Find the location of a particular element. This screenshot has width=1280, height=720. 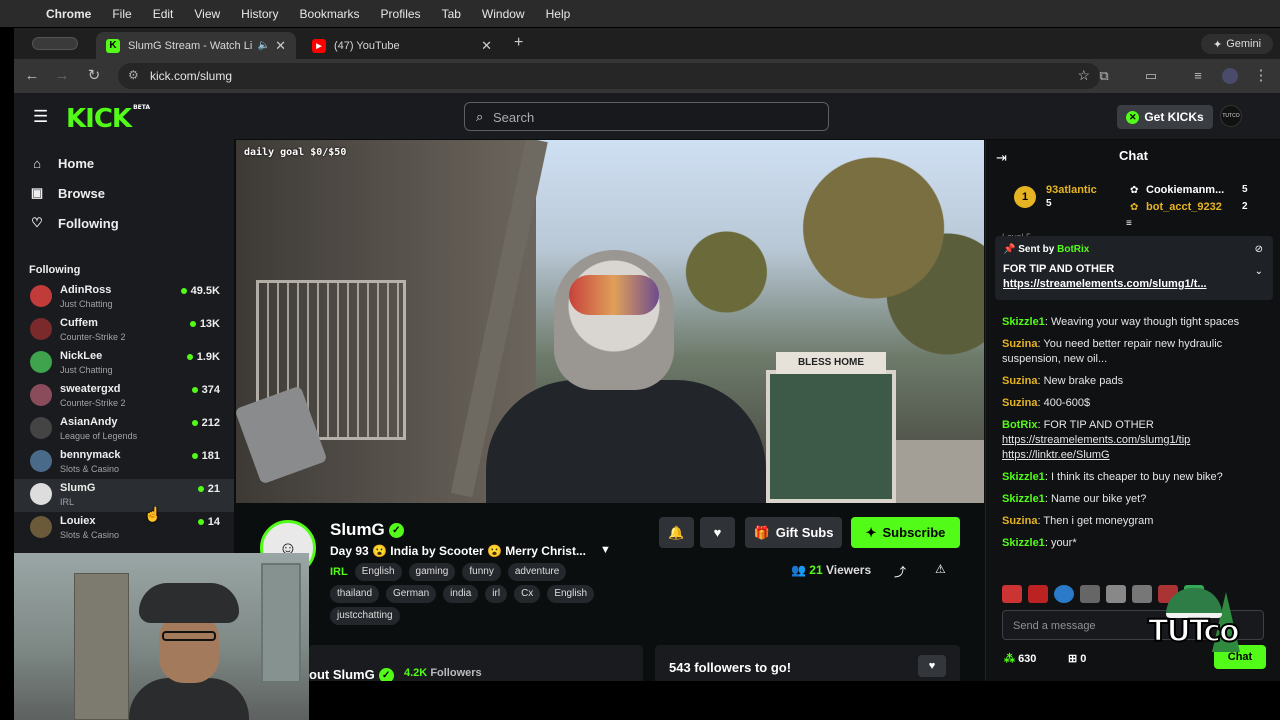

sidebar-channel-bennymack: bennymack Slots & Casino 181 is located at coordinates (124, 462).